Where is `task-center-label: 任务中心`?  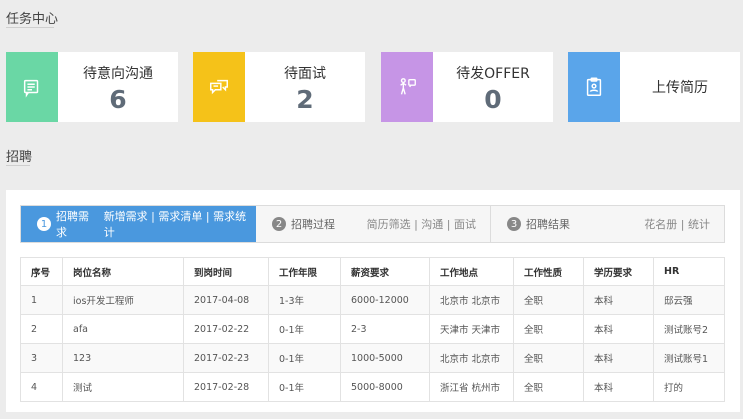
task-center-label: 任务中心 is located at coordinates (32, 19).